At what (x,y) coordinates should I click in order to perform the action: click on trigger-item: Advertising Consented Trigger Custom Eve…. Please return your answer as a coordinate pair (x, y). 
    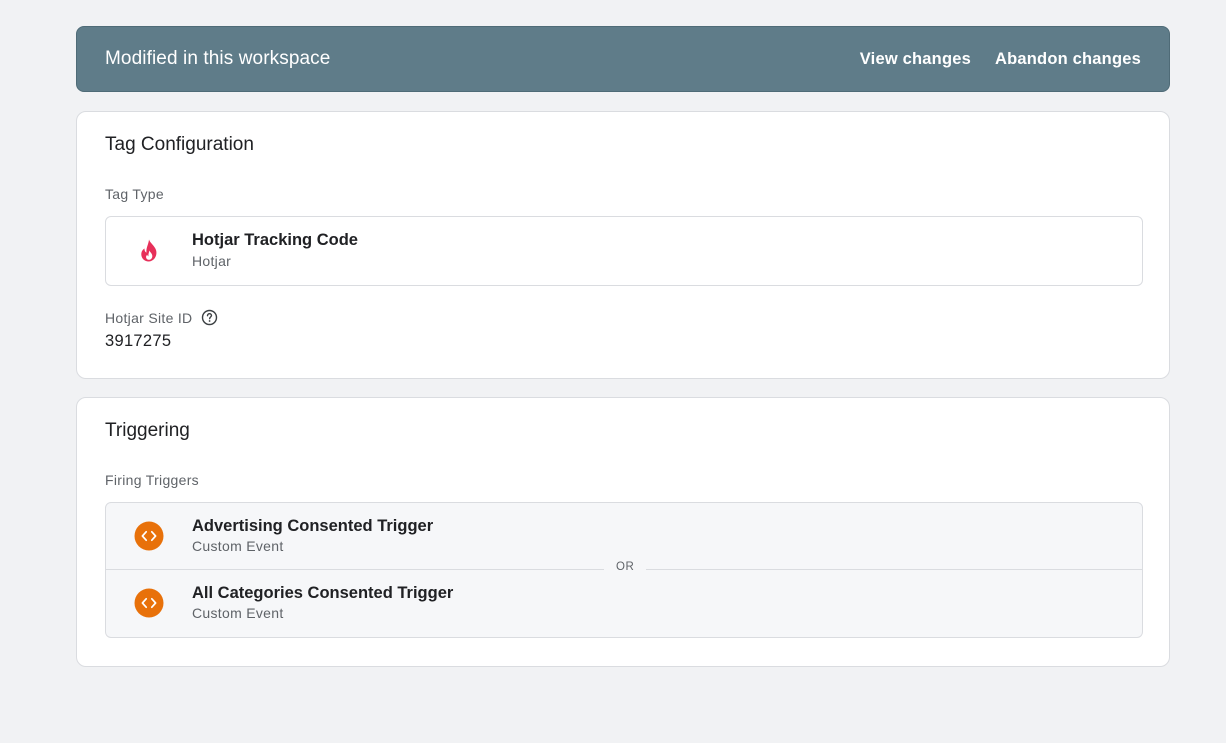
    Looking at the image, I should click on (624, 536).